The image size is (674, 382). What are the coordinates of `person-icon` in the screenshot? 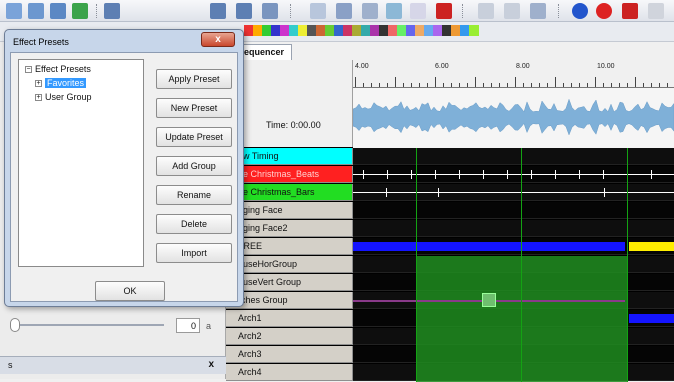 It's located at (394, 11).